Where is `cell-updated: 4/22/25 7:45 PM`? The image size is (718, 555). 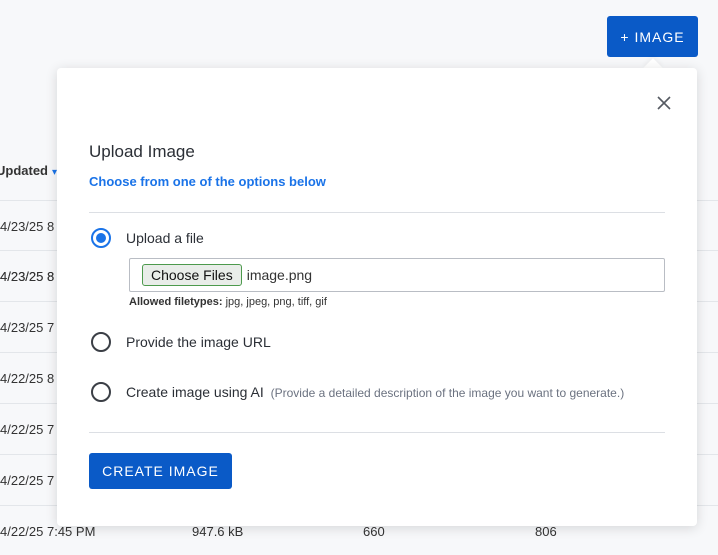
cell-updated: 4/22/25 7:45 PM is located at coordinates (48, 531).